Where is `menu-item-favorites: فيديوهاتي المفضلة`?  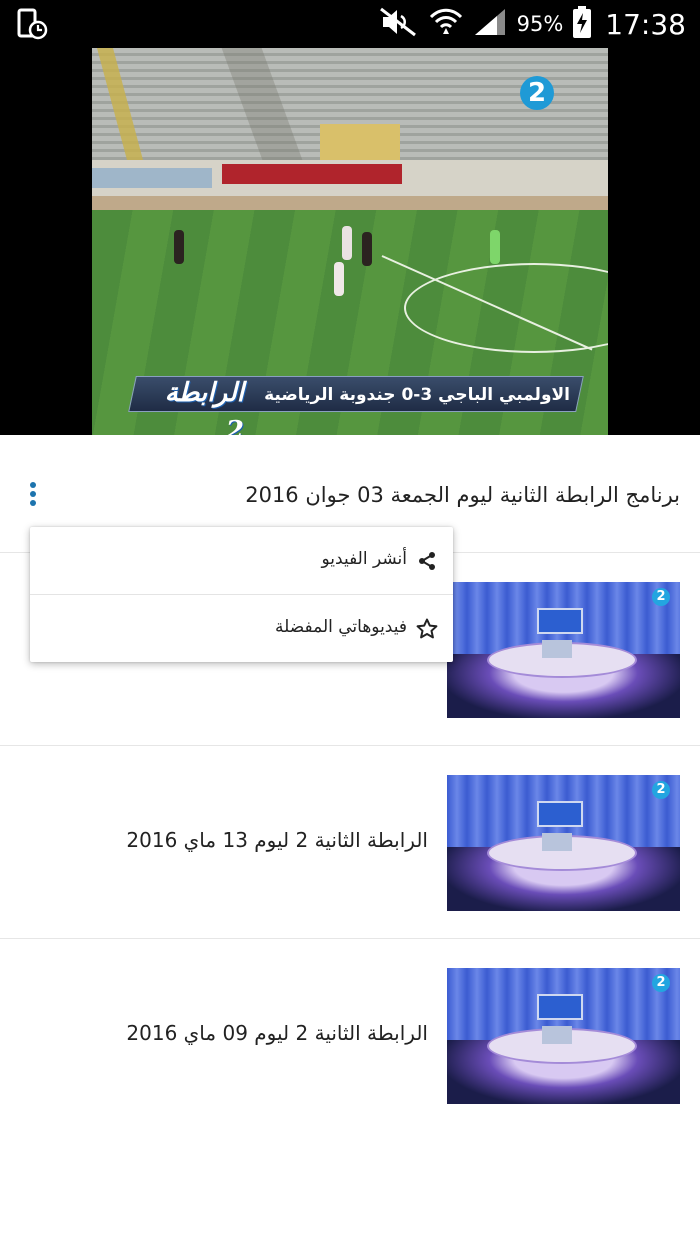 menu-item-favorites: فيديوهاتي المفضلة is located at coordinates (241, 627).